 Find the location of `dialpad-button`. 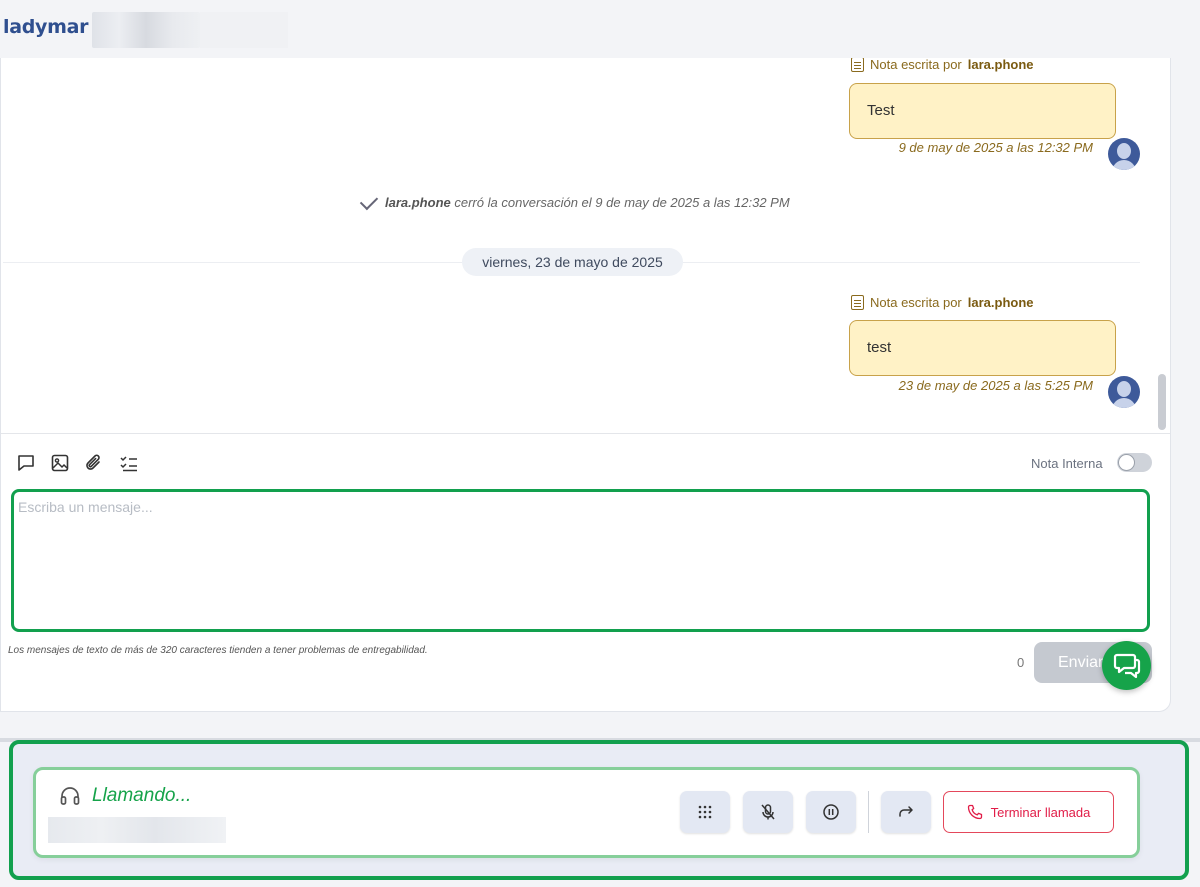

dialpad-button is located at coordinates (705, 812).